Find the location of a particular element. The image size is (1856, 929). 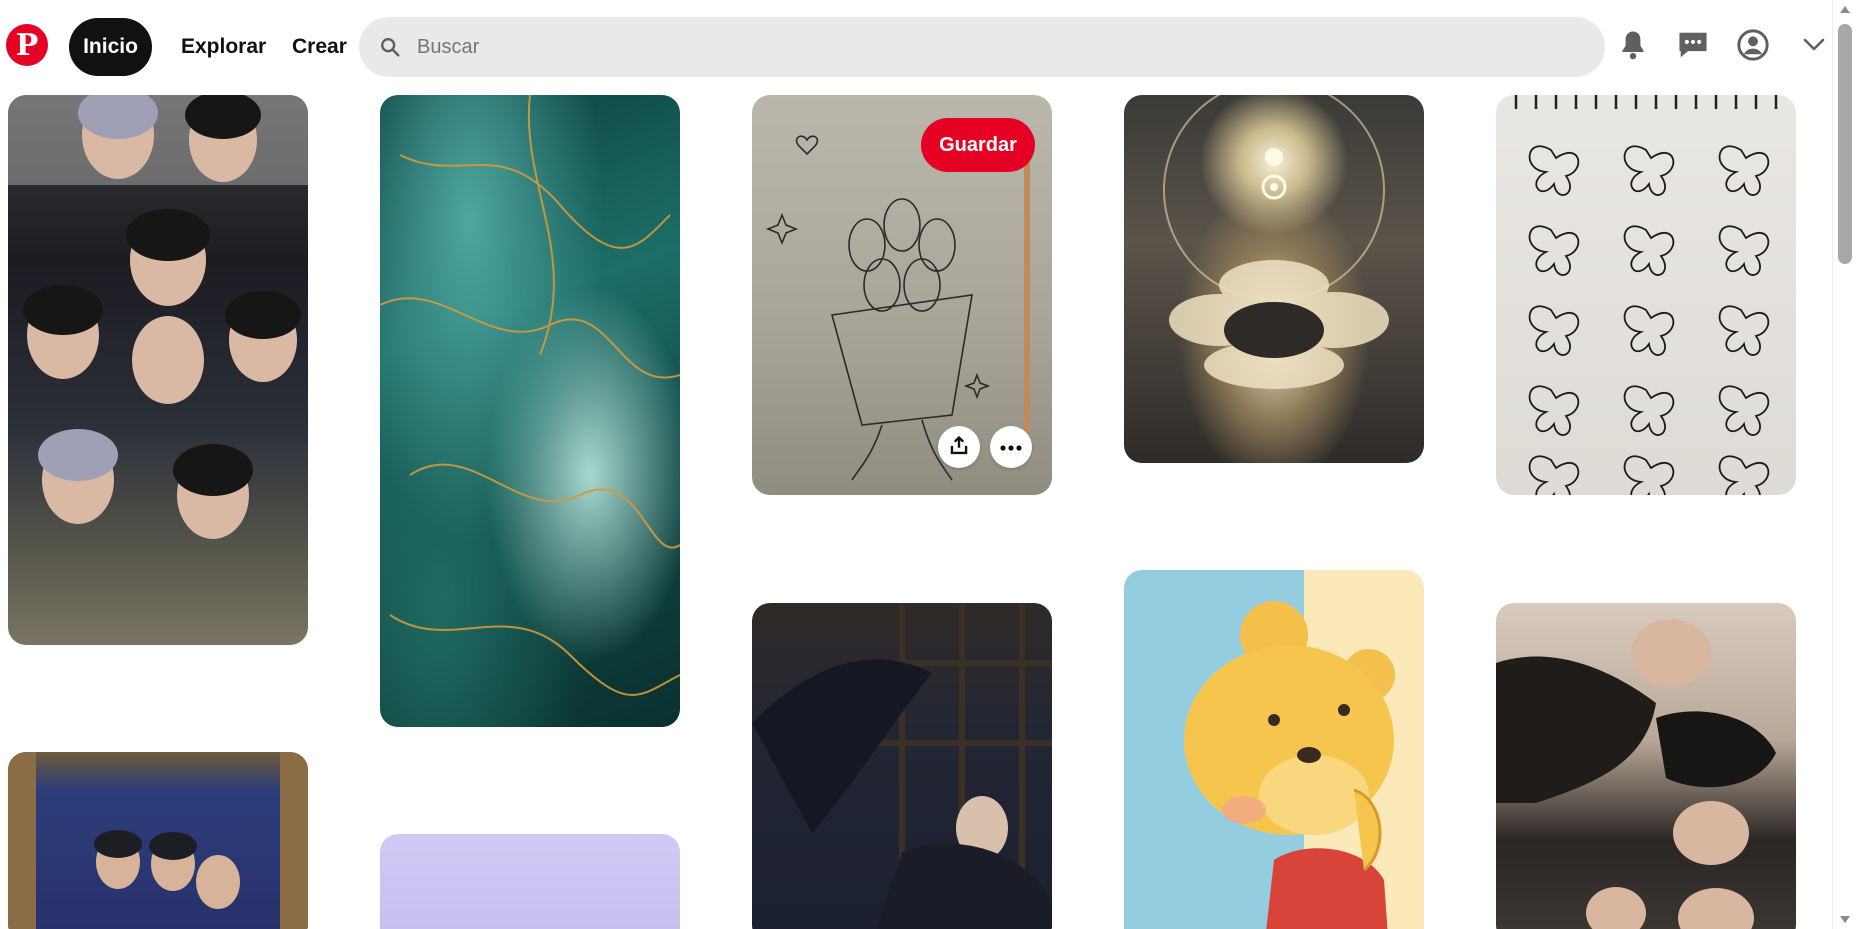

account-icon is located at coordinates (1753, 47).